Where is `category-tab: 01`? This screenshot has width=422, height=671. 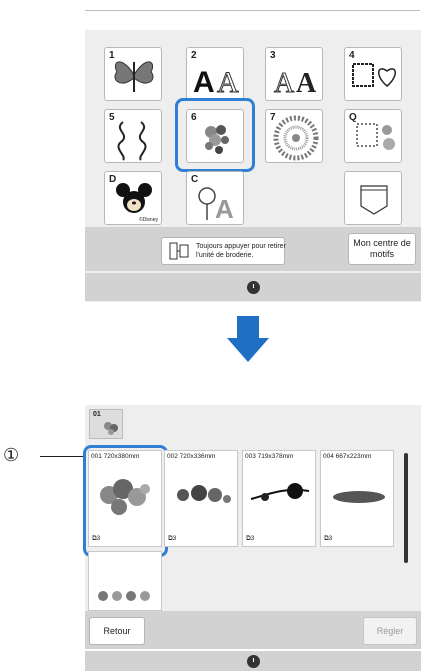 category-tab: 01 is located at coordinates (106, 424).